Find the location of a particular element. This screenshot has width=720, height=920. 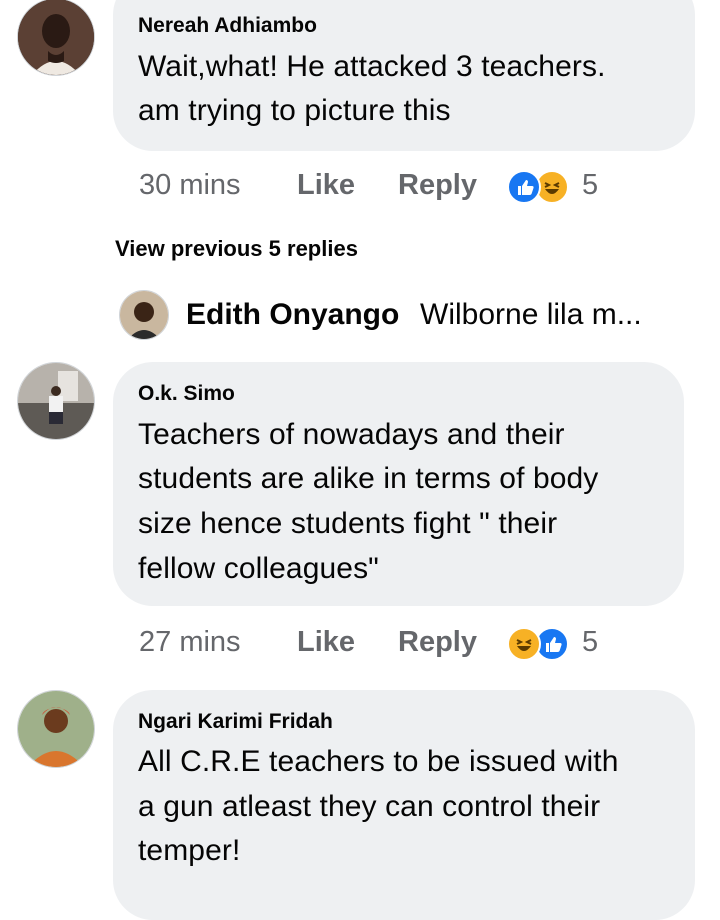

comment-text-line: students are alike in terms of body is located at coordinates (368, 478).